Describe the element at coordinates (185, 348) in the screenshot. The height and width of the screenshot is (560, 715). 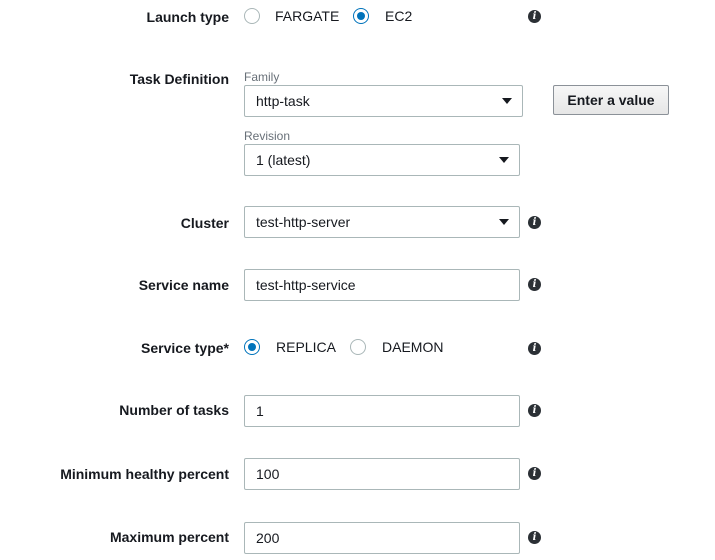
I see `service-type-label: Service type*` at that location.